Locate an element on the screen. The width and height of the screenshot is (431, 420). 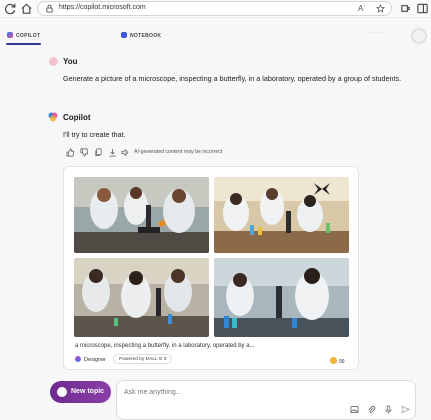
extensions-icon is located at coordinates (405, 8).